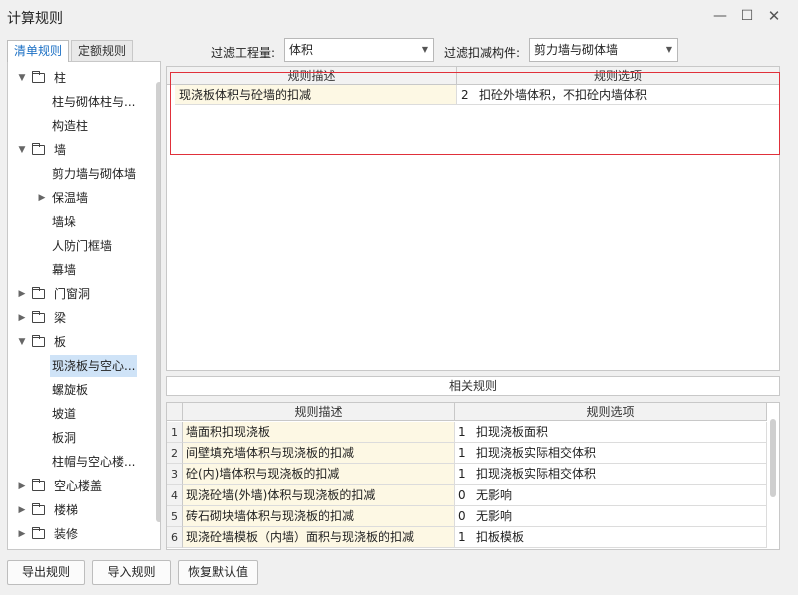 The height and width of the screenshot is (595, 798). What do you see at coordinates (319, 537) in the screenshot?
I see `related-rule-description: 现浇砼墙模板（内墙）面积与现浇板的扣减` at bounding box center [319, 537].